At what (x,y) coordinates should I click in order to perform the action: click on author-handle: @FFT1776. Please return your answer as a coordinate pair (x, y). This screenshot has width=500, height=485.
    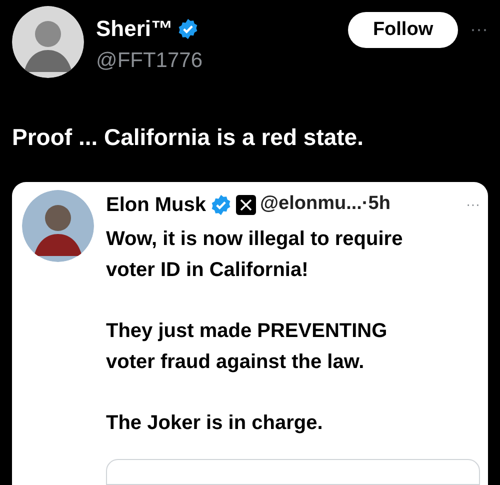
    Looking at the image, I should click on (216, 60).